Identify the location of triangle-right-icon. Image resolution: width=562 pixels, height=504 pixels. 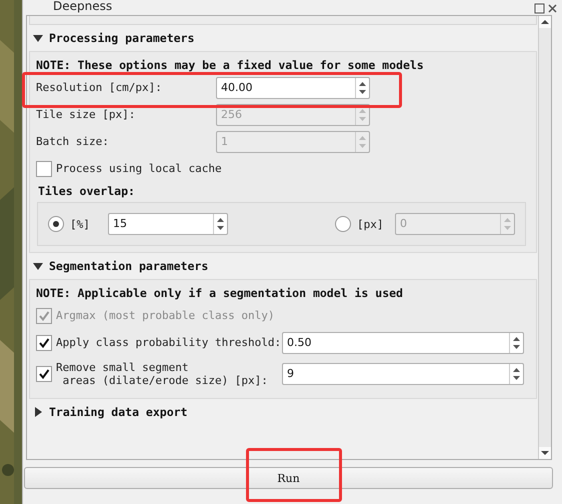
(38, 412).